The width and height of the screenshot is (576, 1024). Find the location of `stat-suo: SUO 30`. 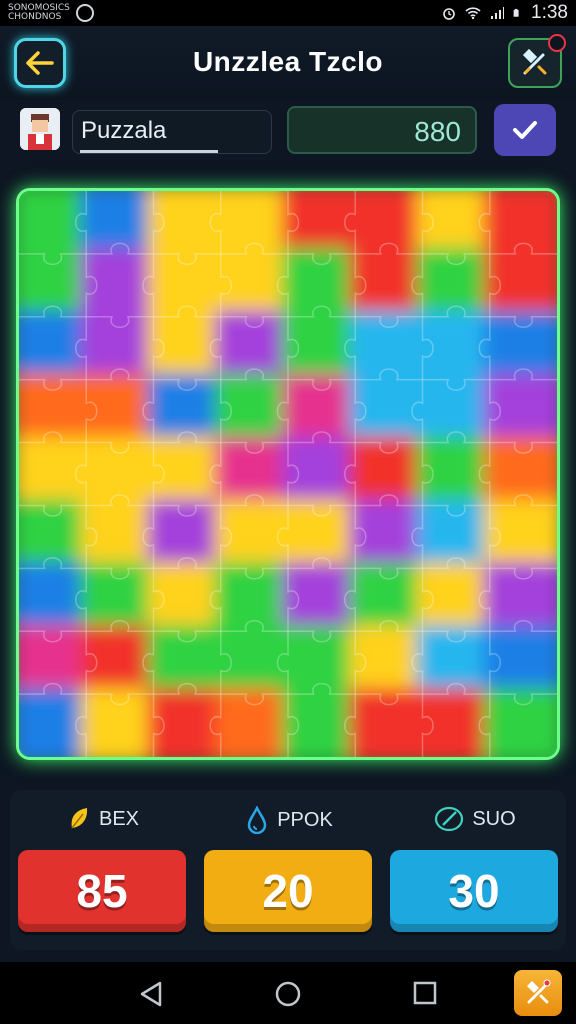

stat-suo: SUO 30 is located at coordinates (475, 870).